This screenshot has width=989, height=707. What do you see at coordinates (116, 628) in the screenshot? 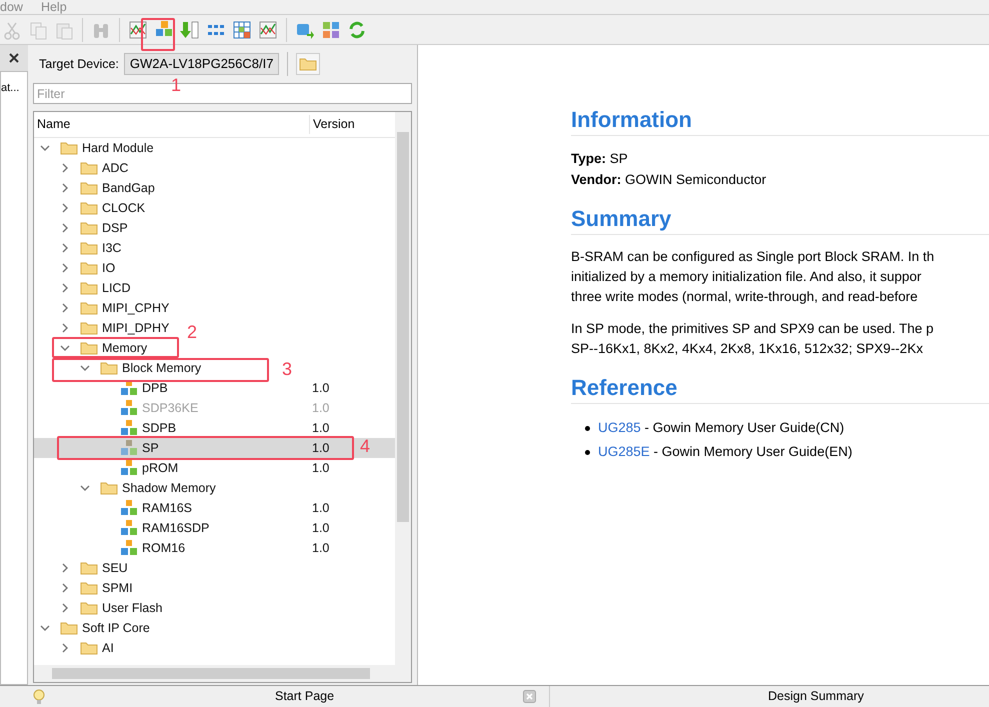
I see `tree-item: Soft IP Core` at bounding box center [116, 628].